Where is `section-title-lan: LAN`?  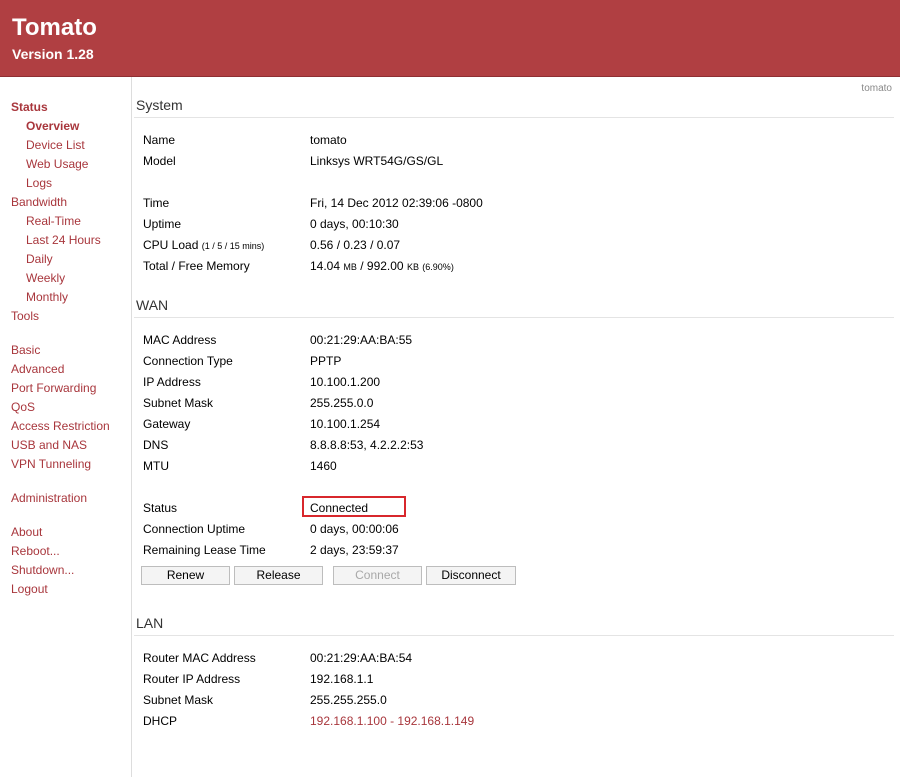
section-title-lan: LAN is located at coordinates (150, 623).